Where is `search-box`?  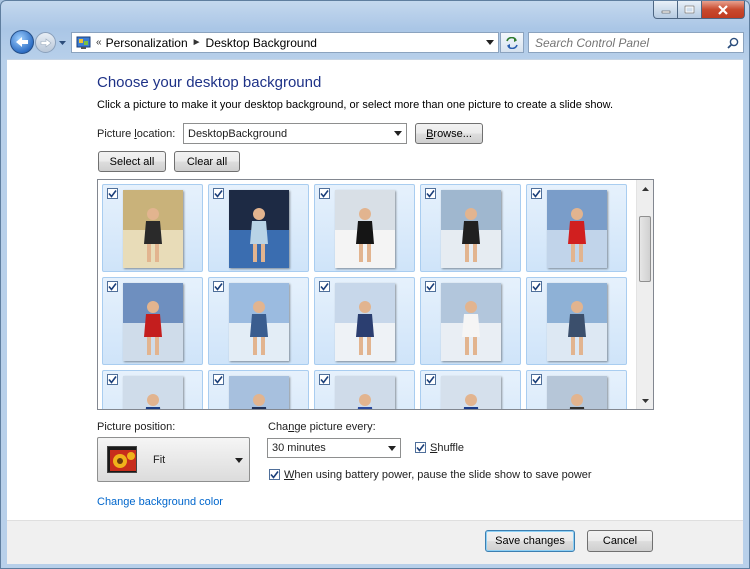
search-box is located at coordinates (636, 42).